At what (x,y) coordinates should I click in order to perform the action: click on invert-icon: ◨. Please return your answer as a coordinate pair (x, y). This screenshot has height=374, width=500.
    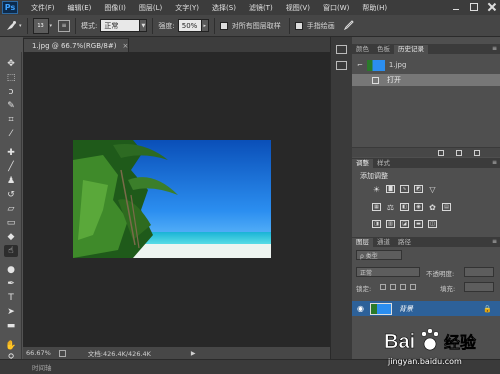
    Looking at the image, I should click on (376, 224).